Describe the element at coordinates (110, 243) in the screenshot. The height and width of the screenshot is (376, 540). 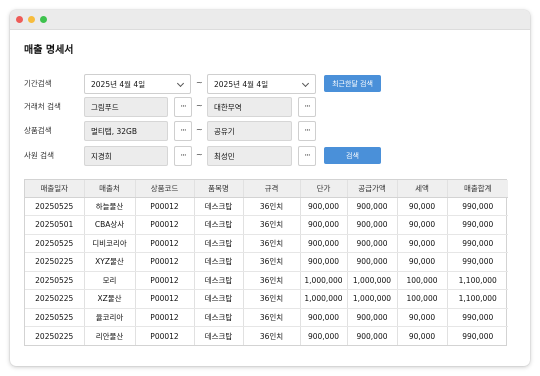
I see `table-cell: 디비코리아` at that location.